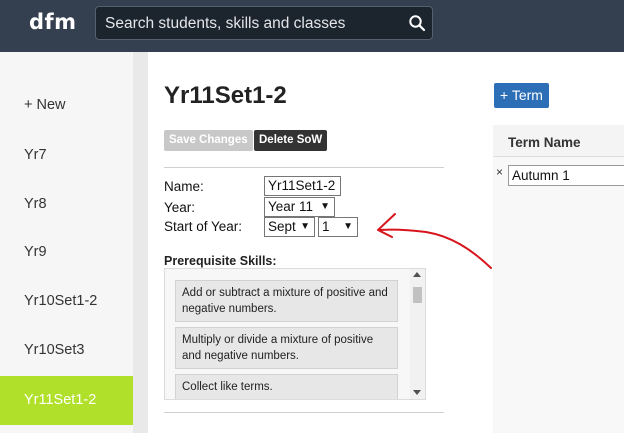 This screenshot has height=433, width=624. I want to click on app-logo: dfm, so click(53, 22).